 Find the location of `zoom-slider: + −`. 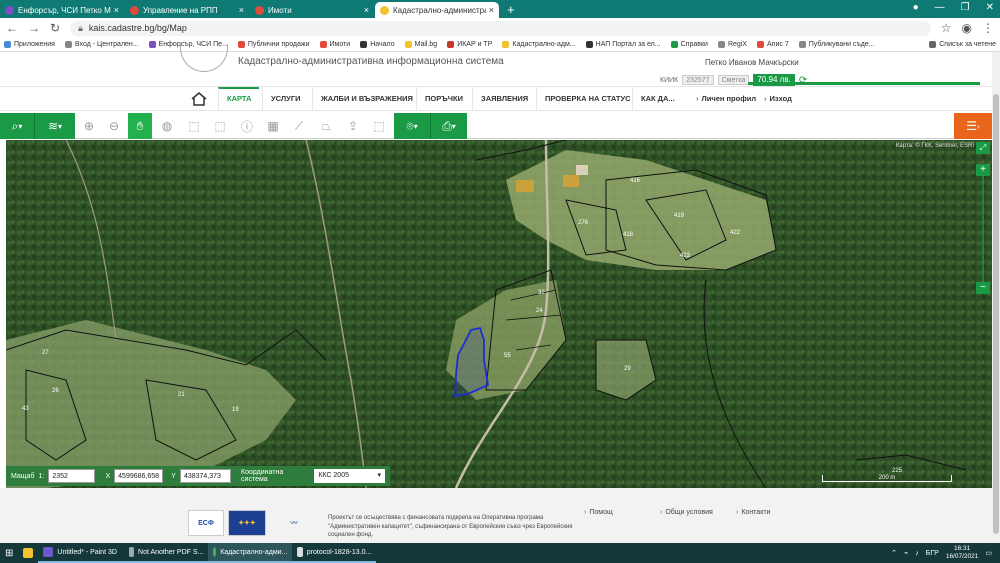

zoom-slider: + − is located at coordinates (983, 229).